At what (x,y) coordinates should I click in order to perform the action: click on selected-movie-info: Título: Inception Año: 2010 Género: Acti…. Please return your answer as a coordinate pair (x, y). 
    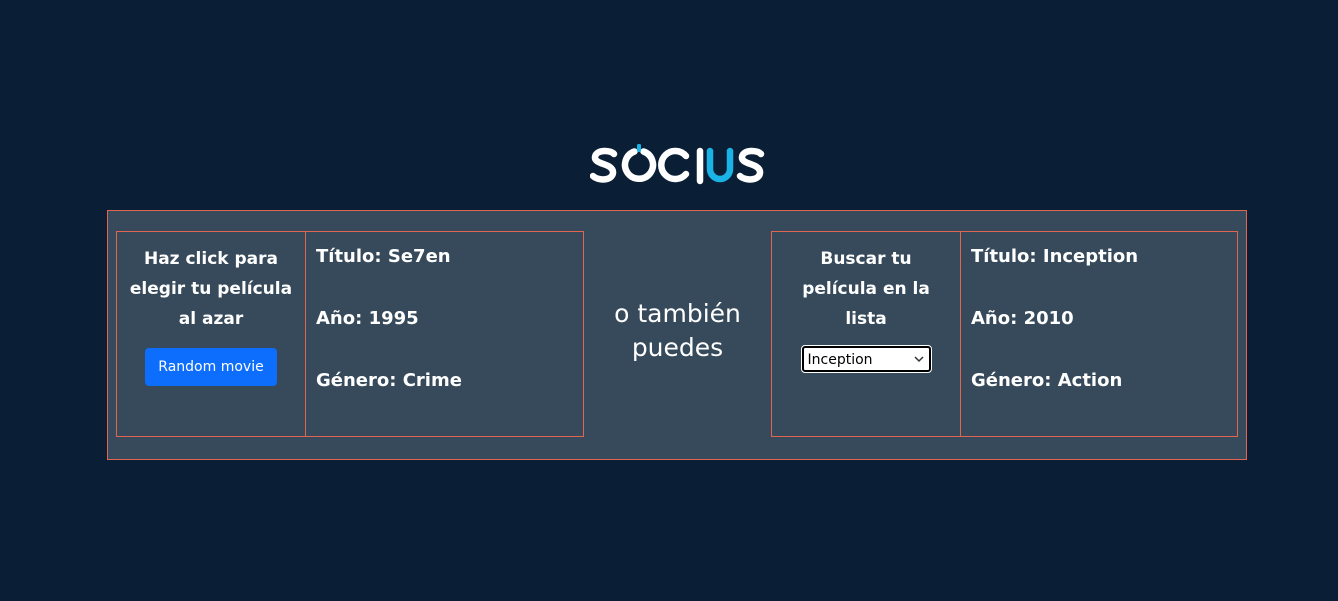
    Looking at the image, I should click on (1099, 334).